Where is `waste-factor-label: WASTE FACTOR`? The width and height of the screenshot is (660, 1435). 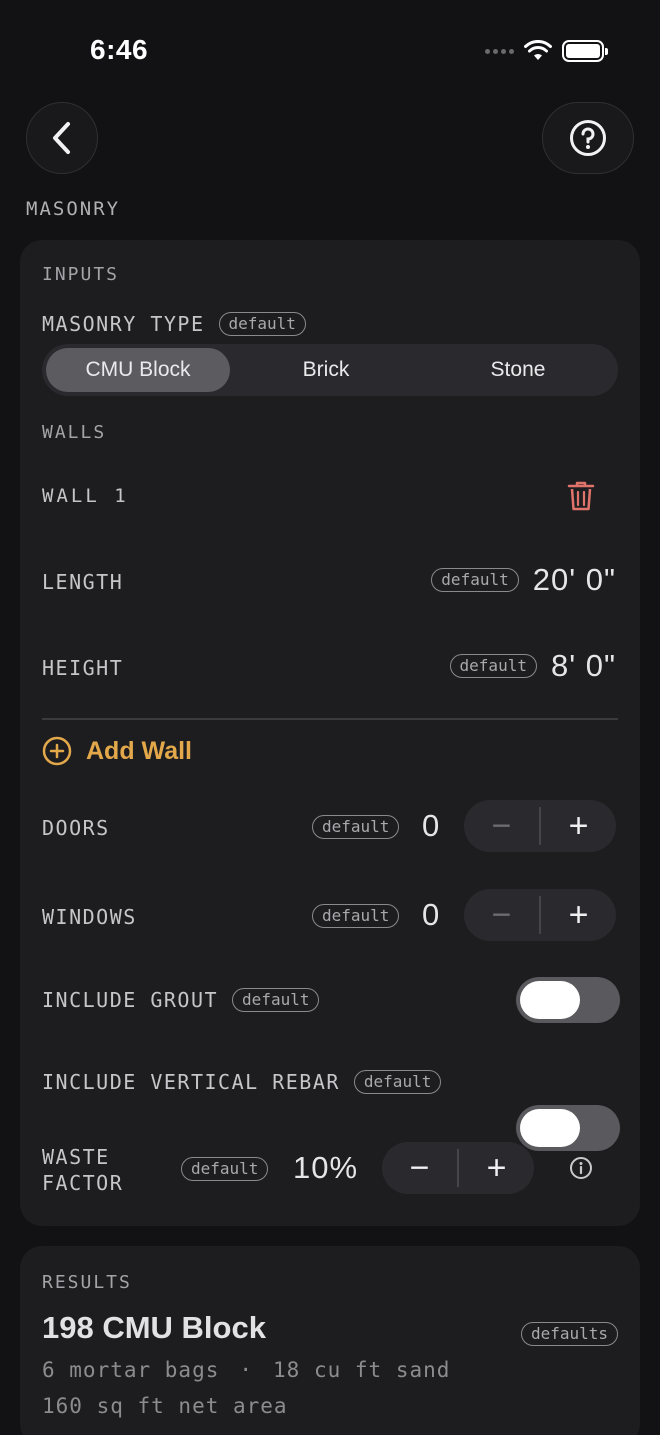
waste-factor-label: WASTE FACTOR is located at coordinates (83, 1170).